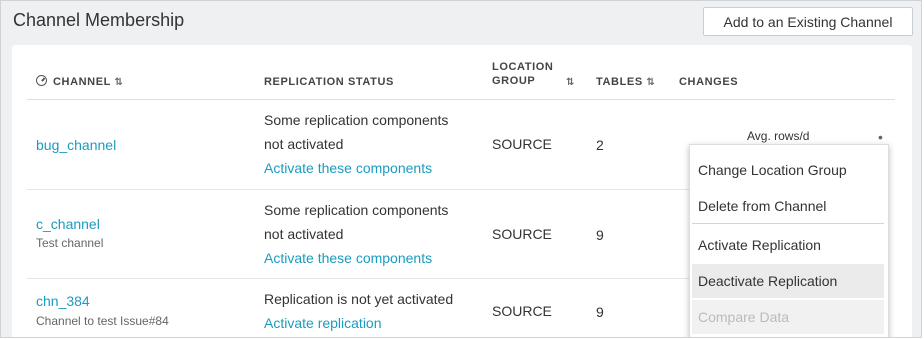 The height and width of the screenshot is (339, 924). What do you see at coordinates (788, 223) in the screenshot?
I see `menu-separator` at bounding box center [788, 223].